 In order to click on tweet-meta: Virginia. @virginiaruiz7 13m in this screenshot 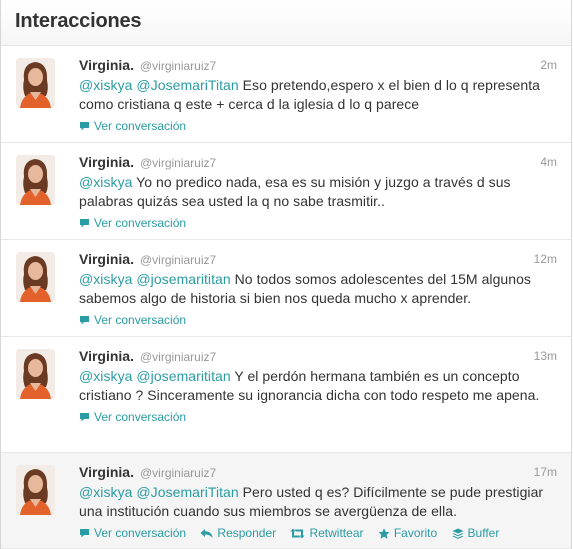, I will do `click(318, 356)`.